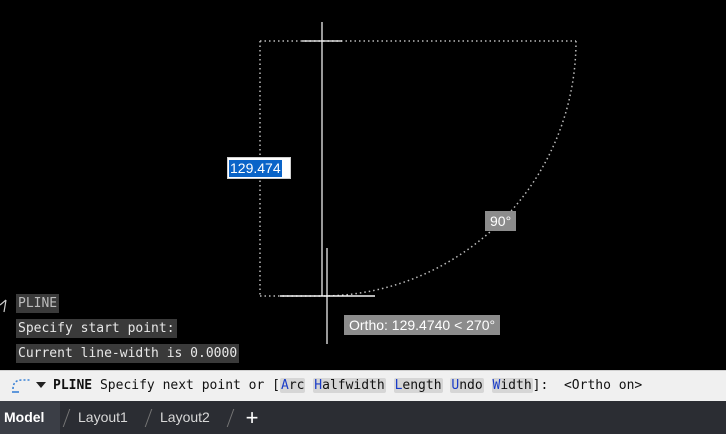 This screenshot has width=726, height=434. Describe the element at coordinates (252, 417) in the screenshot. I see `add-layout-button: +` at that location.